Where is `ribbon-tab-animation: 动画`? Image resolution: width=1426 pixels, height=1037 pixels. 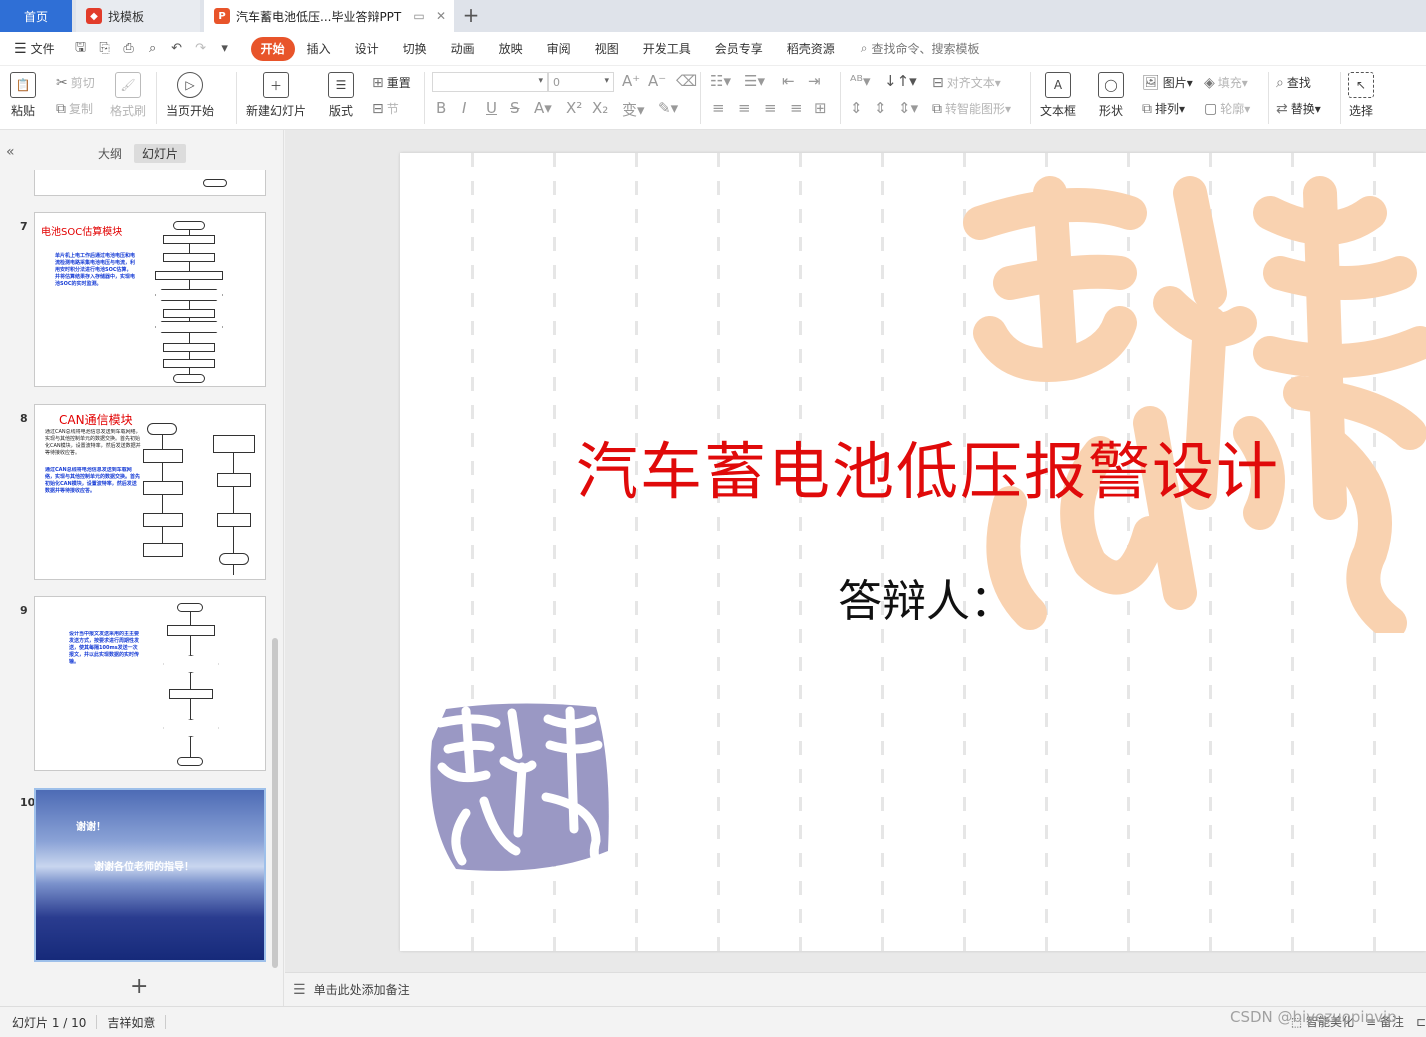 ribbon-tab-animation: 动画 is located at coordinates (463, 49).